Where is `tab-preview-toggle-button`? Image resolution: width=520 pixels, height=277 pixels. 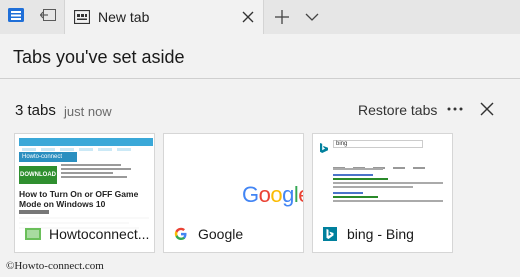 tab-preview-toggle-button is located at coordinates (312, 17).